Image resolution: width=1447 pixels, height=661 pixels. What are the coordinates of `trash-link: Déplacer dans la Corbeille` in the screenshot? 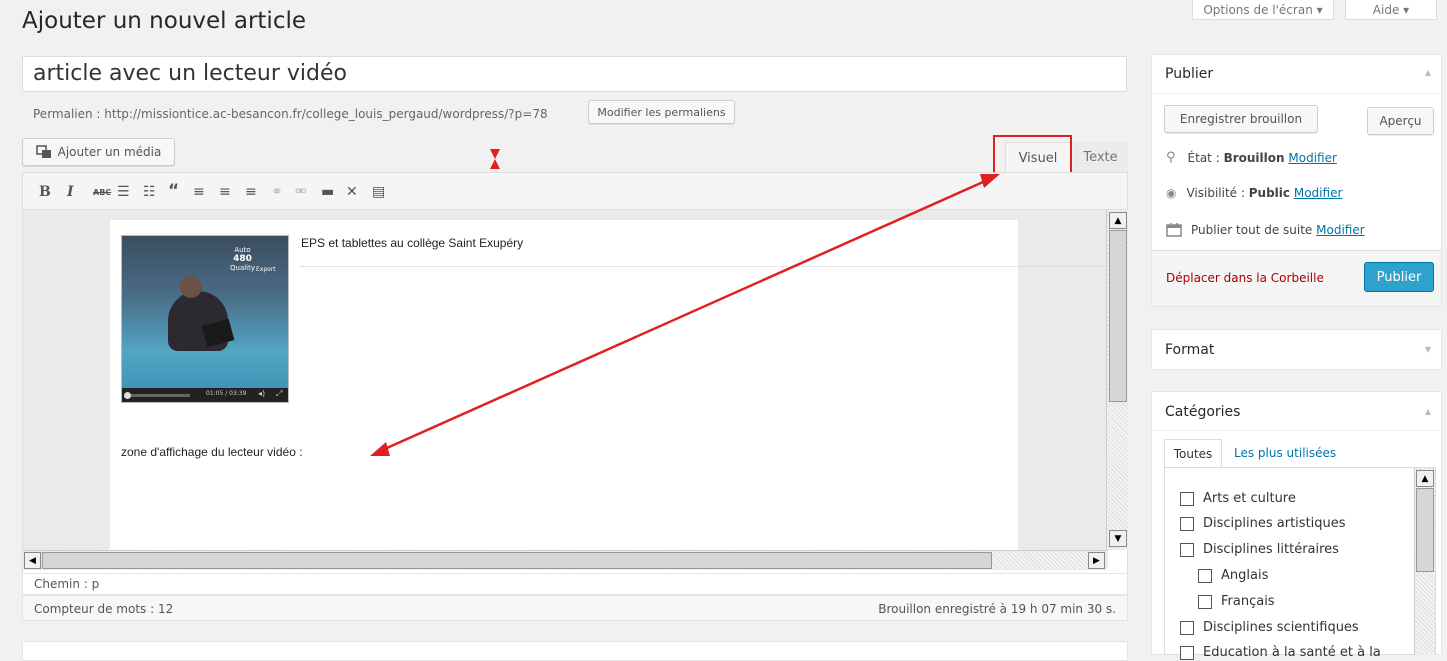 It's located at (1245, 278).